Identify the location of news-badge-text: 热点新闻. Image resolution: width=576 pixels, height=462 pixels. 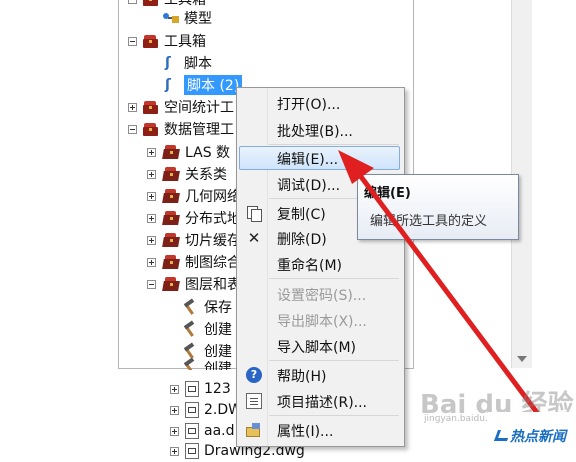
(538, 437).